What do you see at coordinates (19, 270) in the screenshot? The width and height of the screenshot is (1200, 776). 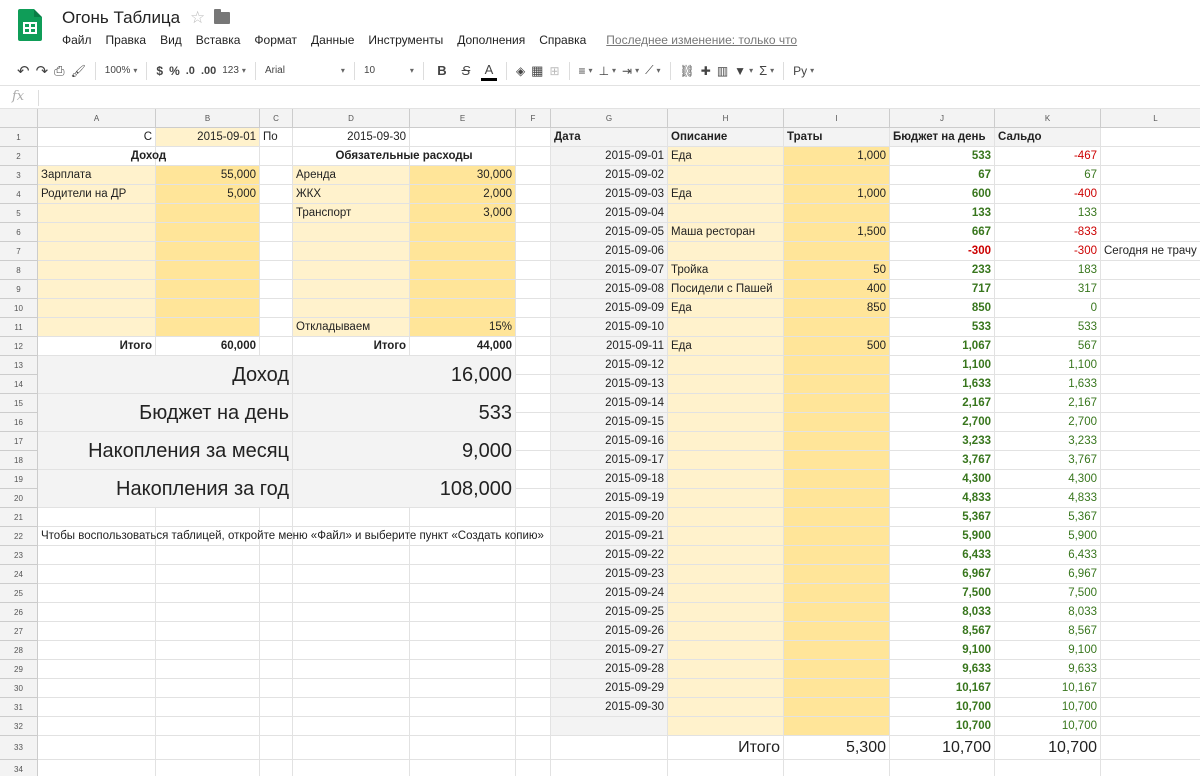 I see `row-header-8: 8` at bounding box center [19, 270].